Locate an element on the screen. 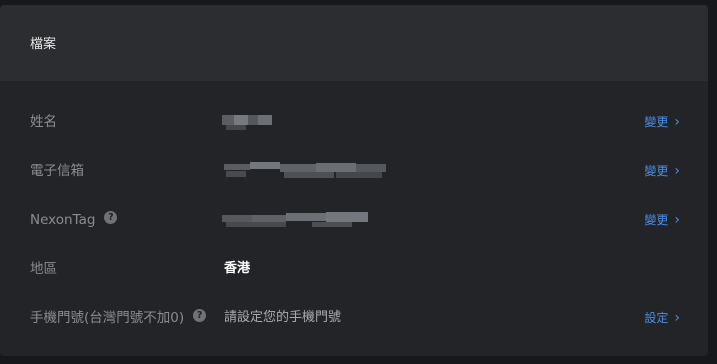 The width and height of the screenshot is (717, 364). row-email: 電子信箱 變更 › is located at coordinates (354, 171).